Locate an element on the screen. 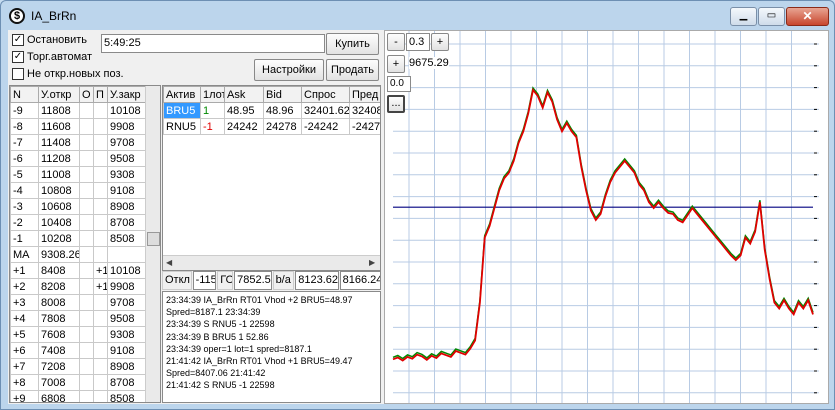  buy-button: Купить is located at coordinates (352, 44).